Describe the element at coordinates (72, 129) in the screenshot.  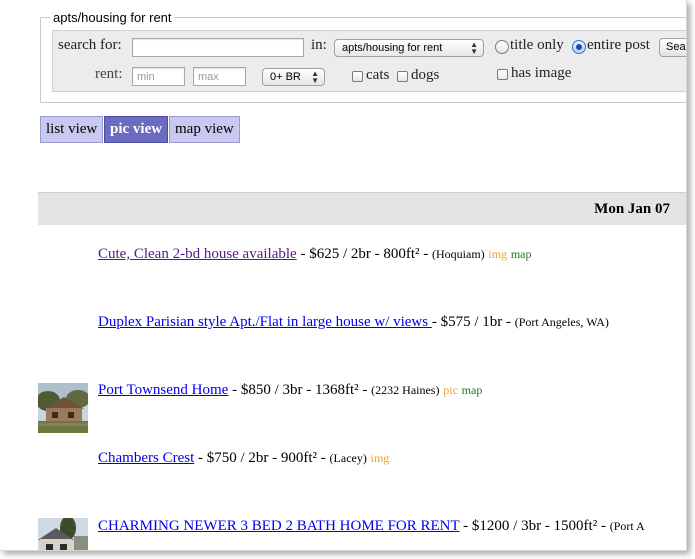
I see `list-view-button: list view` at that location.